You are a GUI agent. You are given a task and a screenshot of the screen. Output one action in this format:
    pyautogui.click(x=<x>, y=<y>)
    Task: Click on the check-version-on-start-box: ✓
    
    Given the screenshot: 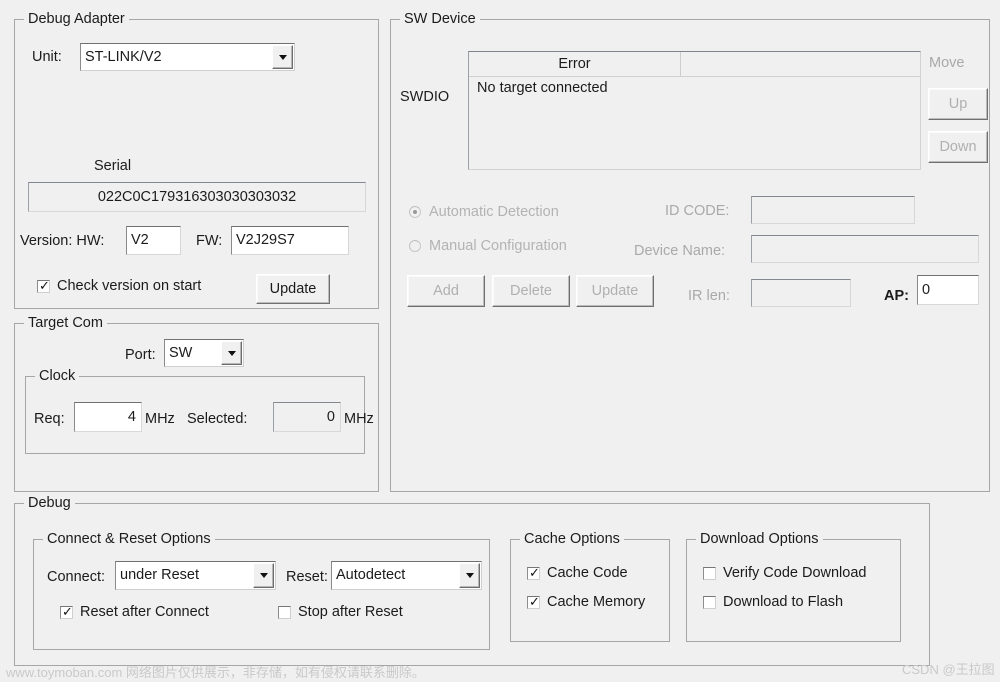 What is the action you would take?
    pyautogui.click(x=43, y=286)
    